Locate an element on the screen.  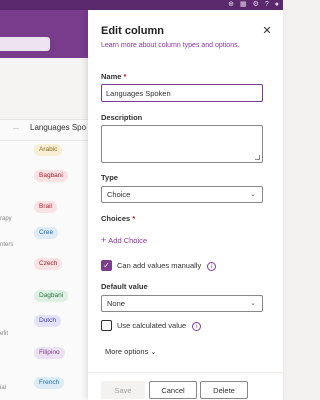
footer-divider is located at coordinates (185, 372).